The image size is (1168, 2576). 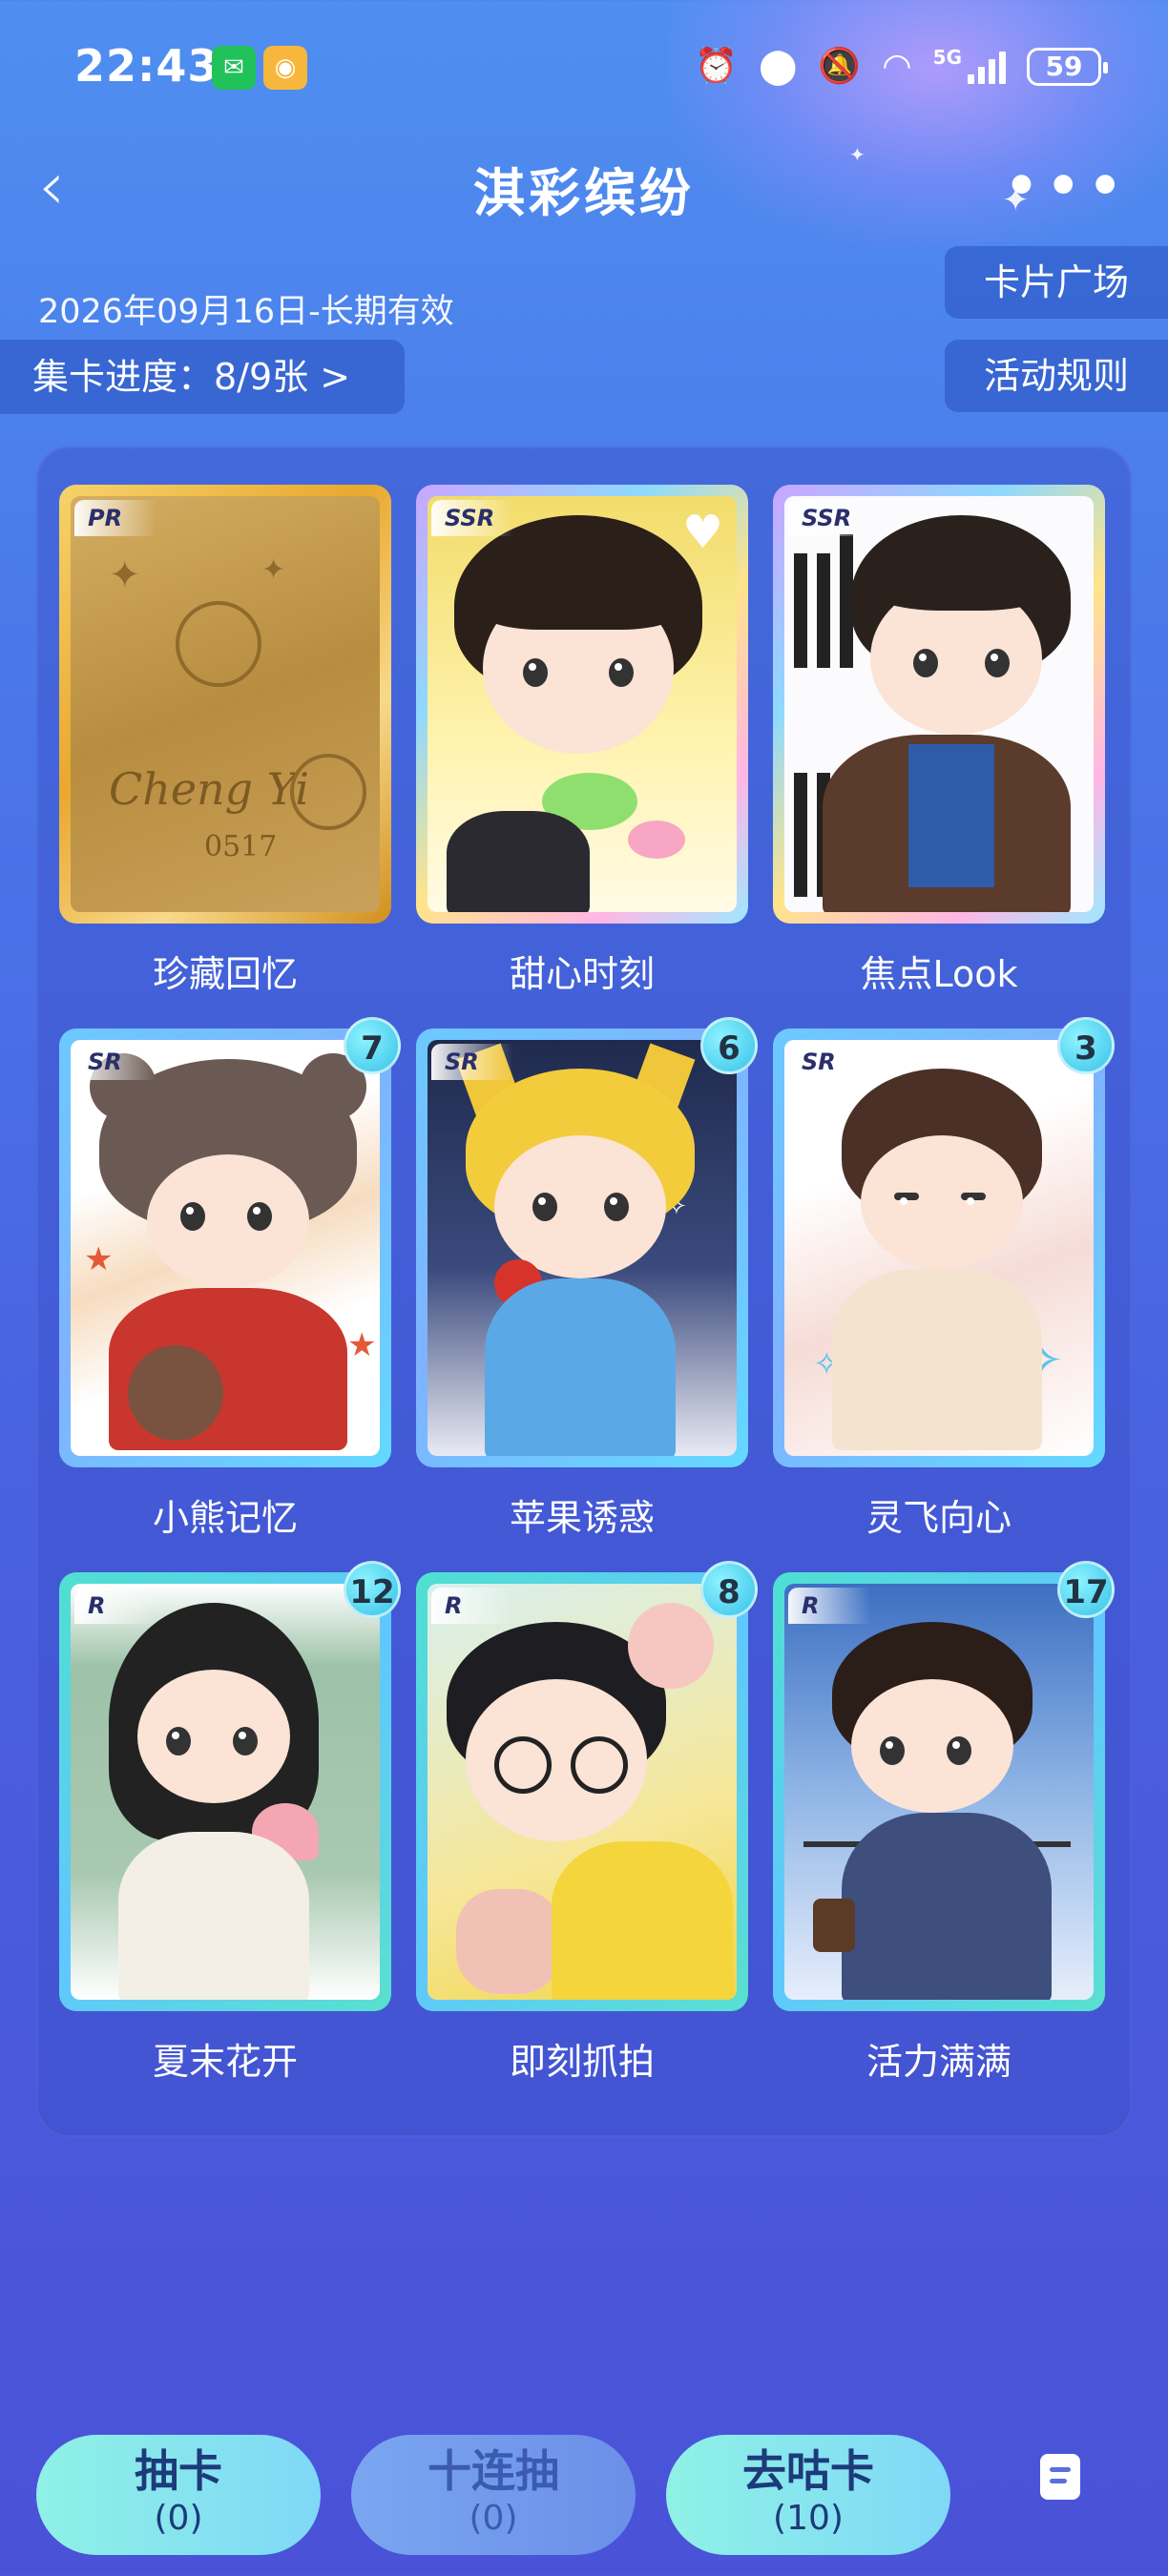 I want to click on draw-card-count: (0), so click(x=179, y=2518).